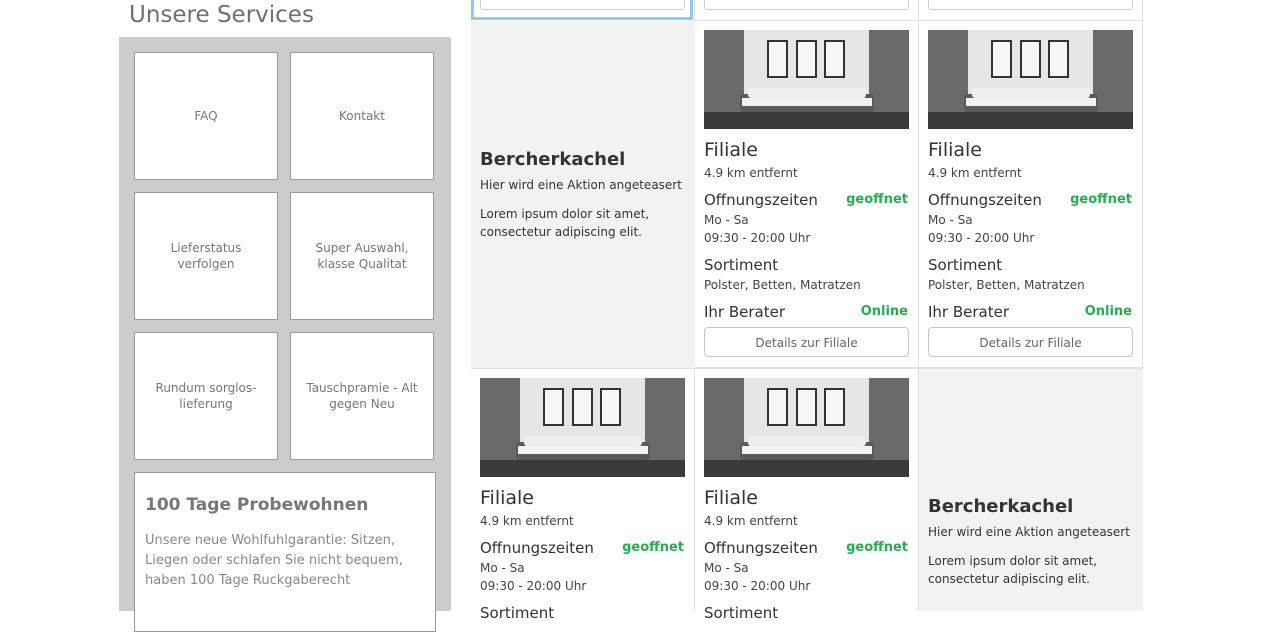 This screenshot has width=1263, height=632. Describe the element at coordinates (362, 116) in the screenshot. I see `service-tile-kontakt: Kontakt` at that location.